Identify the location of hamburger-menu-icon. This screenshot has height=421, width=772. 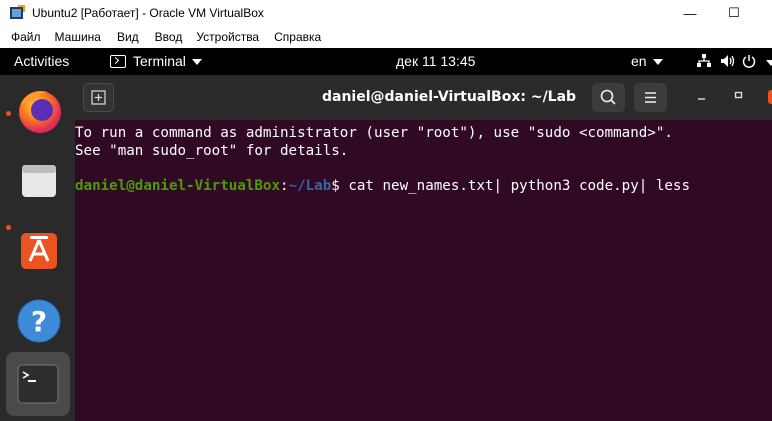
(650, 97).